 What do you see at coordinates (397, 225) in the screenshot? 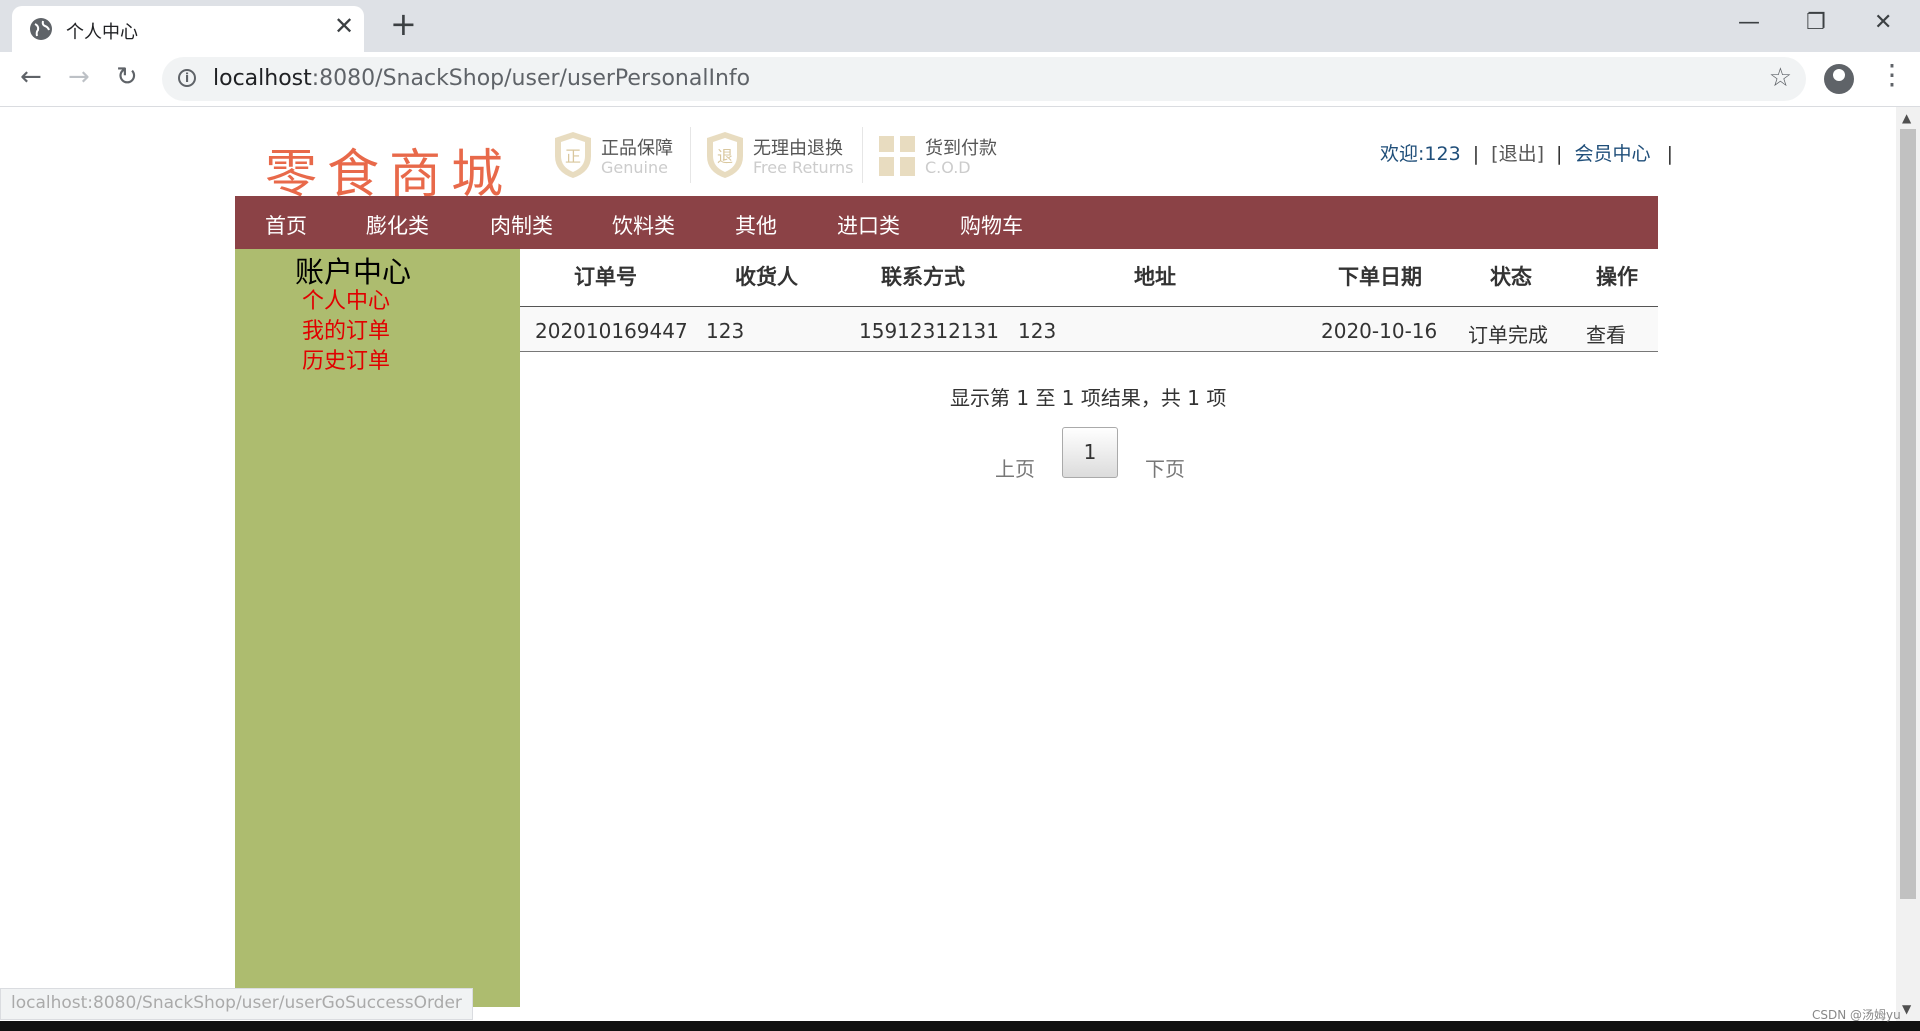
I see `nav-item-puffed: 膨化类` at bounding box center [397, 225].